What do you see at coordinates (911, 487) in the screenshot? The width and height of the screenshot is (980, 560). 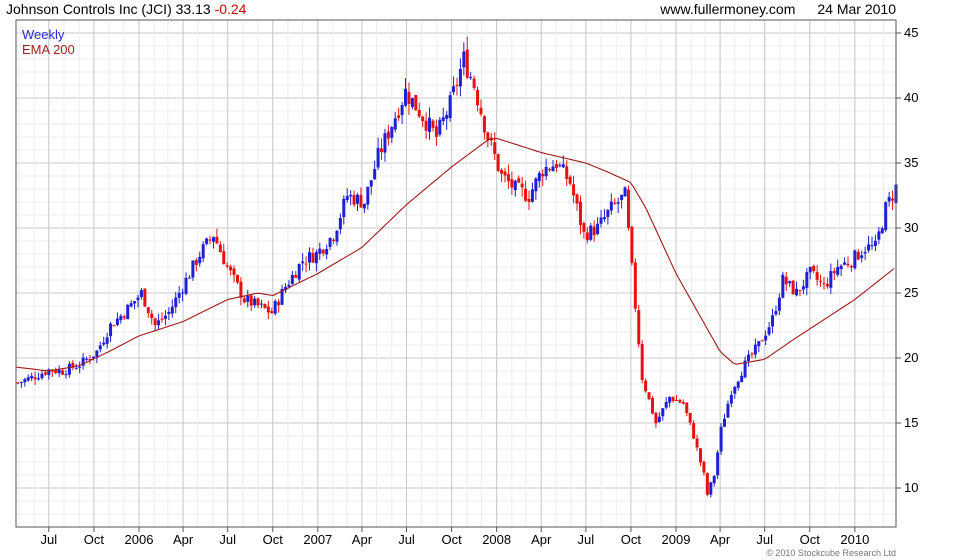 I see `y-tick-label: 10` at bounding box center [911, 487].